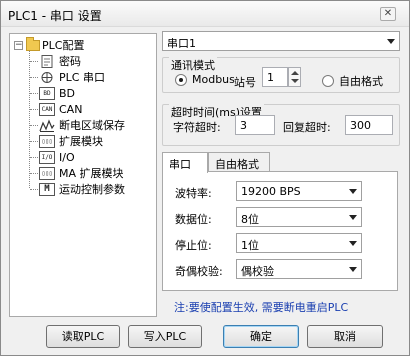 The width and height of the screenshot is (410, 356). What do you see at coordinates (243, 125) in the screenshot?
I see `char-timeout-value: 3` at bounding box center [243, 125].